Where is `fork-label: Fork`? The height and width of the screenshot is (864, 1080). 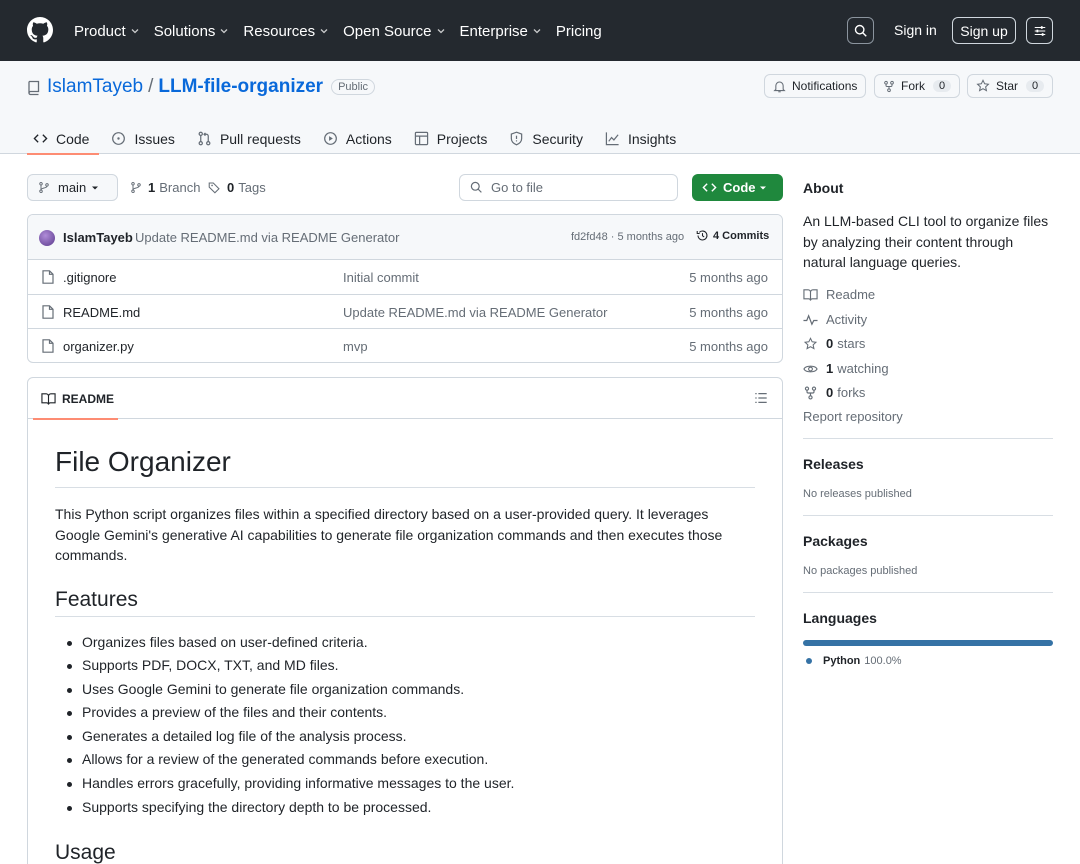 fork-label: Fork is located at coordinates (913, 86).